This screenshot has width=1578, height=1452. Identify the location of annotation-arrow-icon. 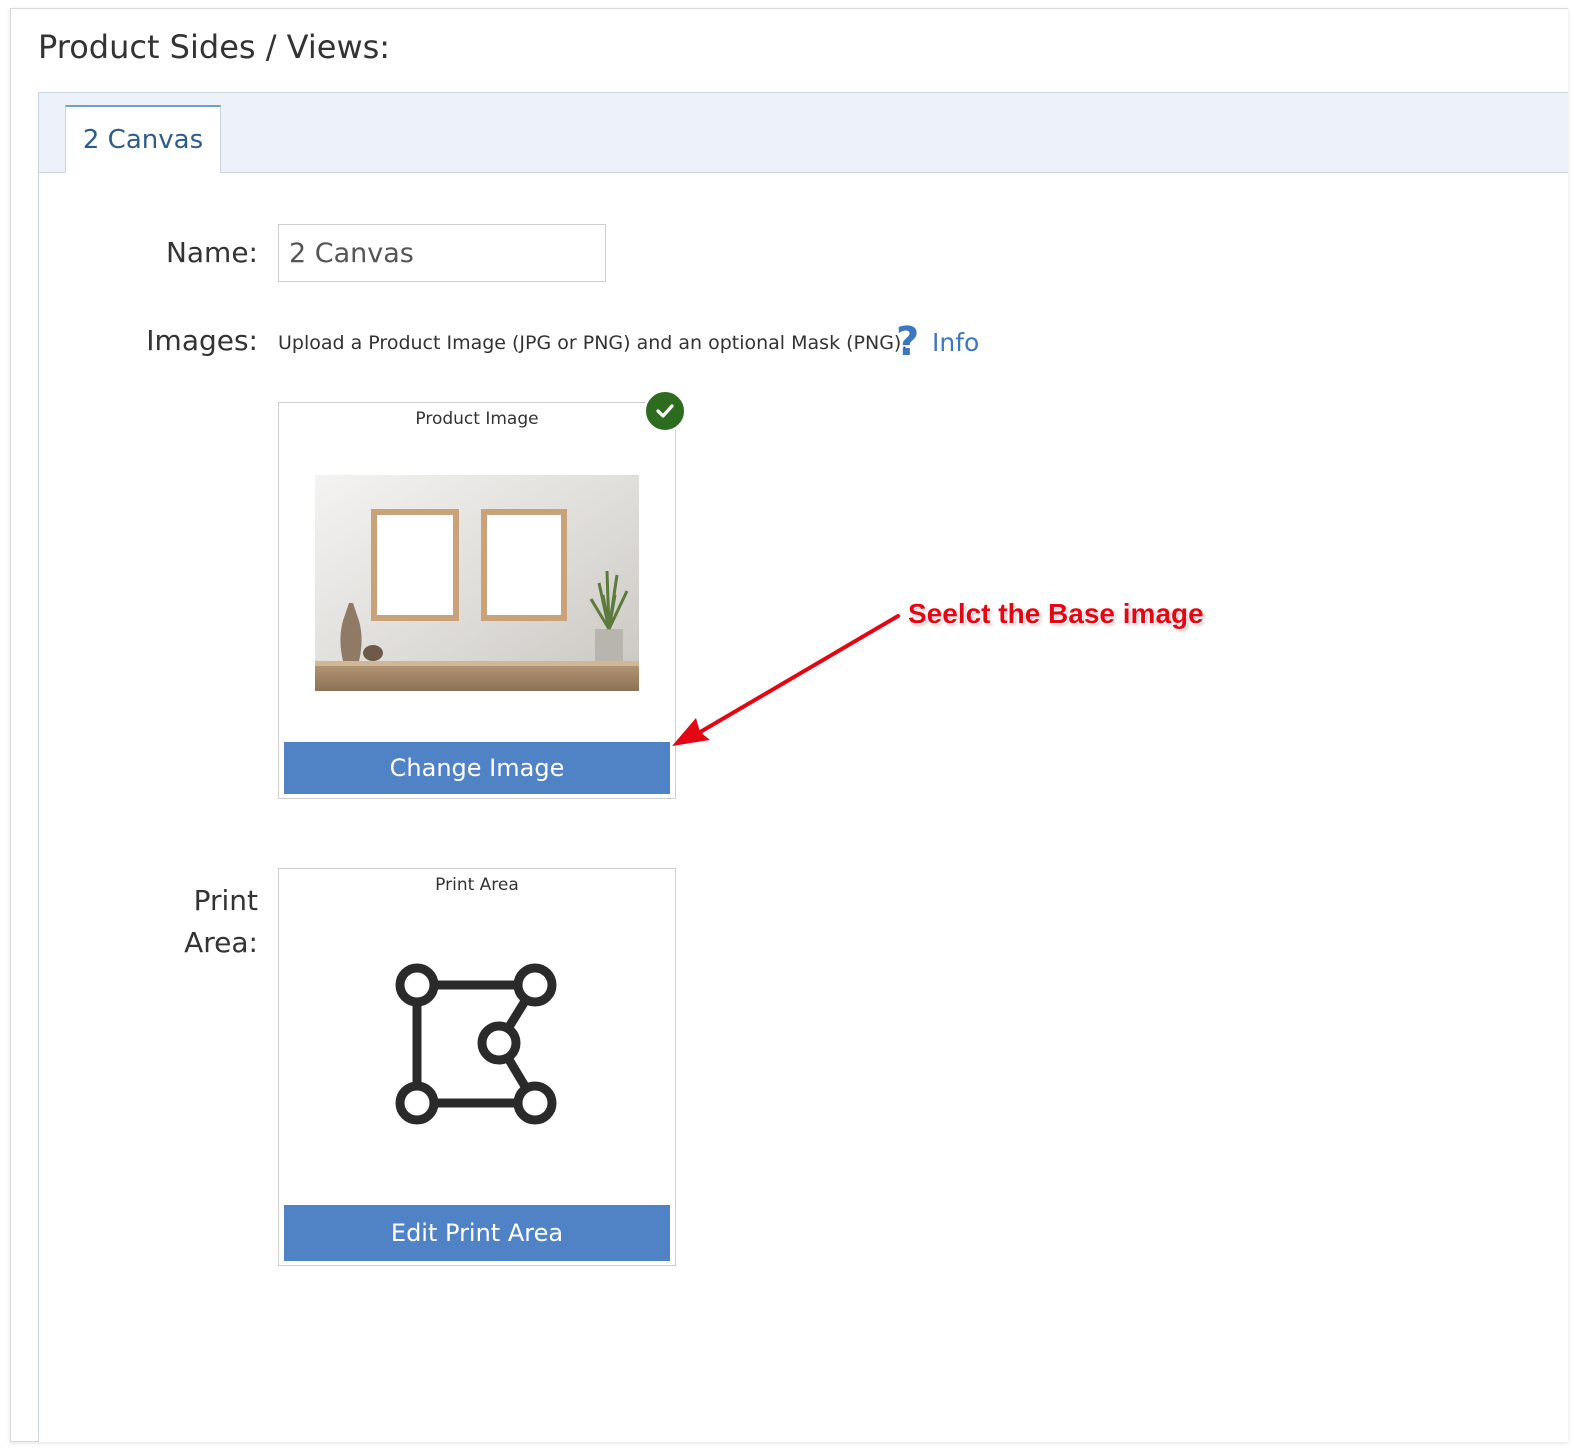
(786, 680).